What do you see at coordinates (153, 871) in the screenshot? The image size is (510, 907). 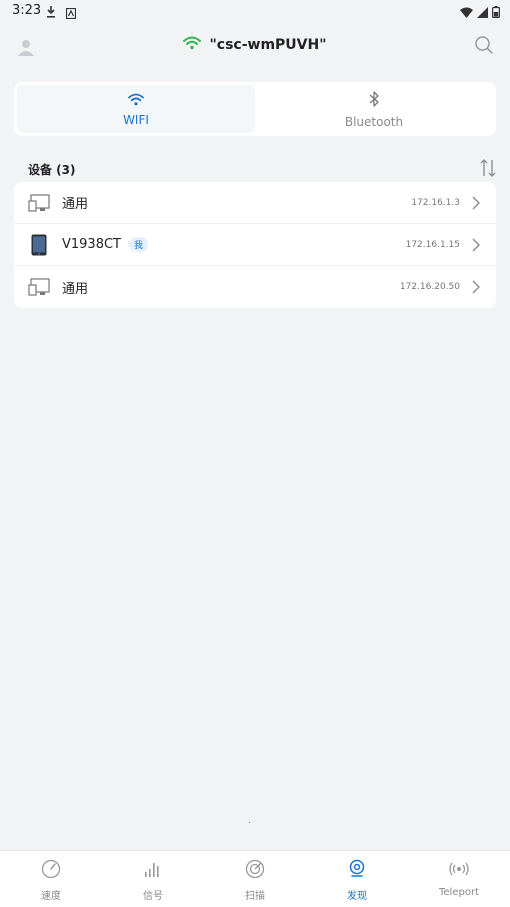 I see `signal-bars-icon` at bounding box center [153, 871].